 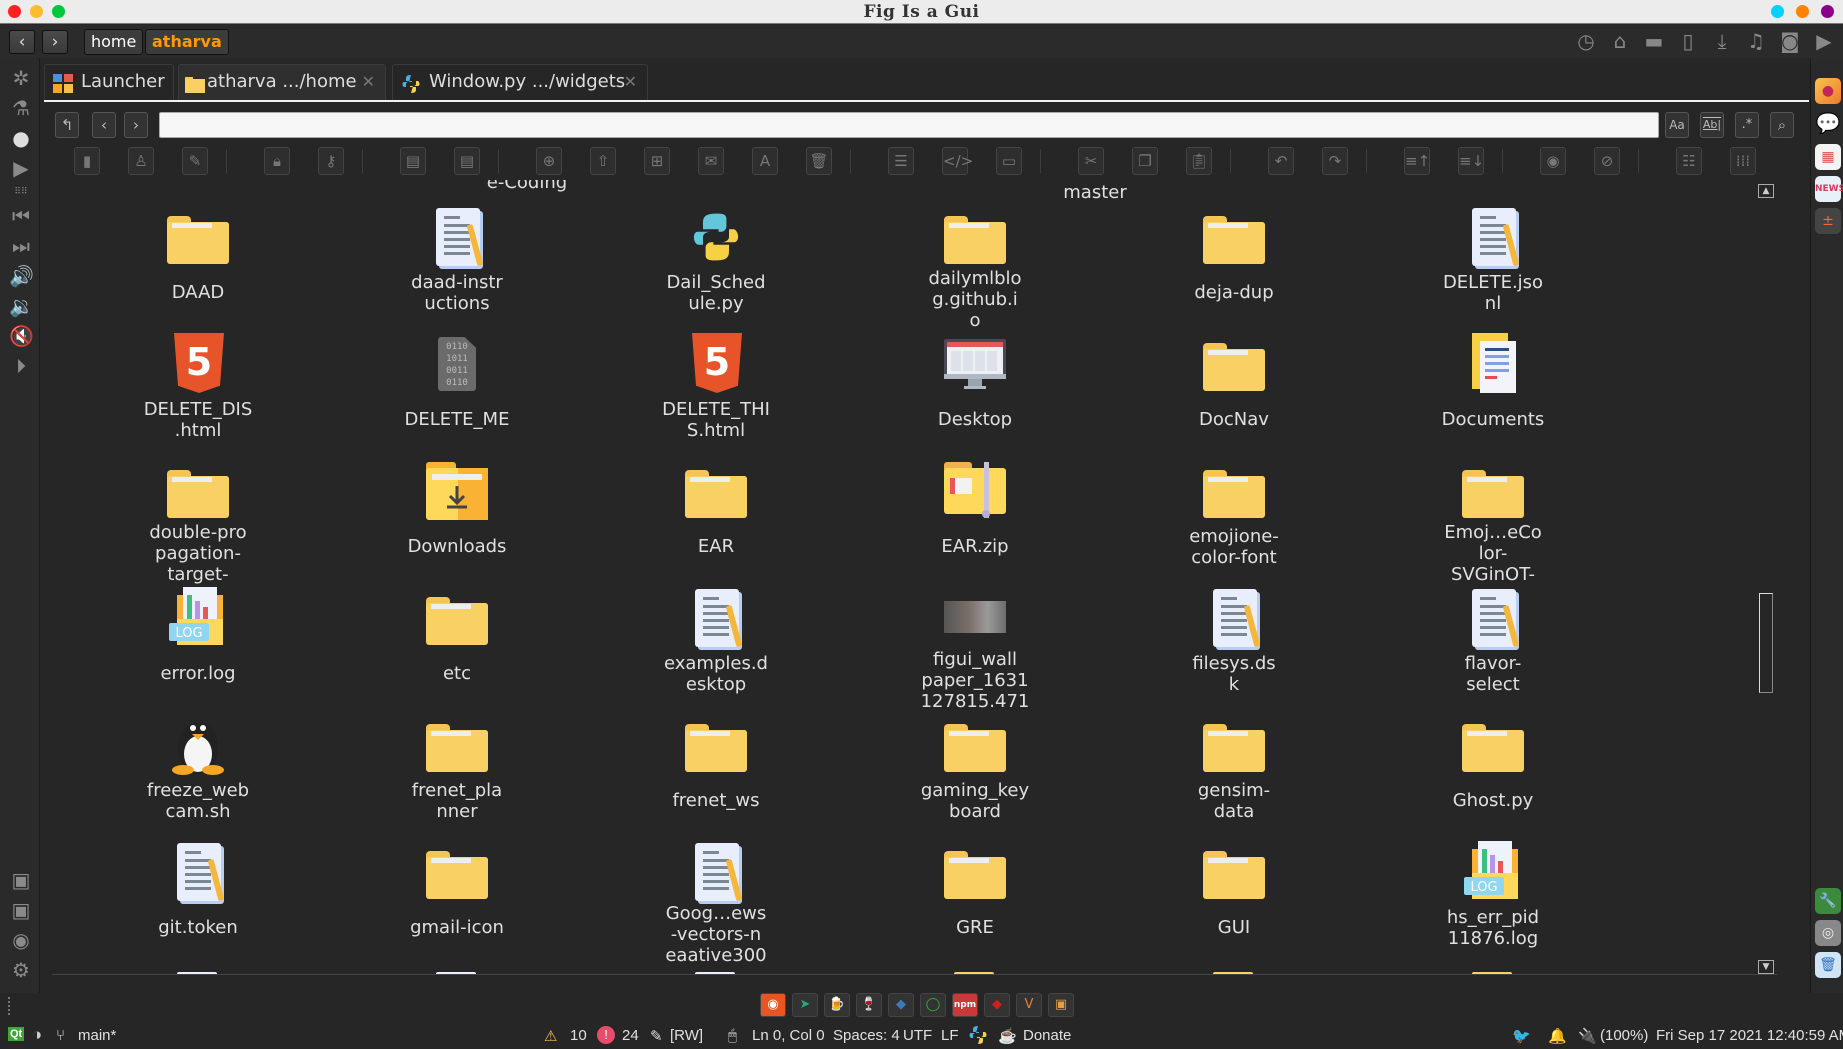 What do you see at coordinates (1417, 161) in the screenshot?
I see `sort-asc-icon: ≡↑` at bounding box center [1417, 161].